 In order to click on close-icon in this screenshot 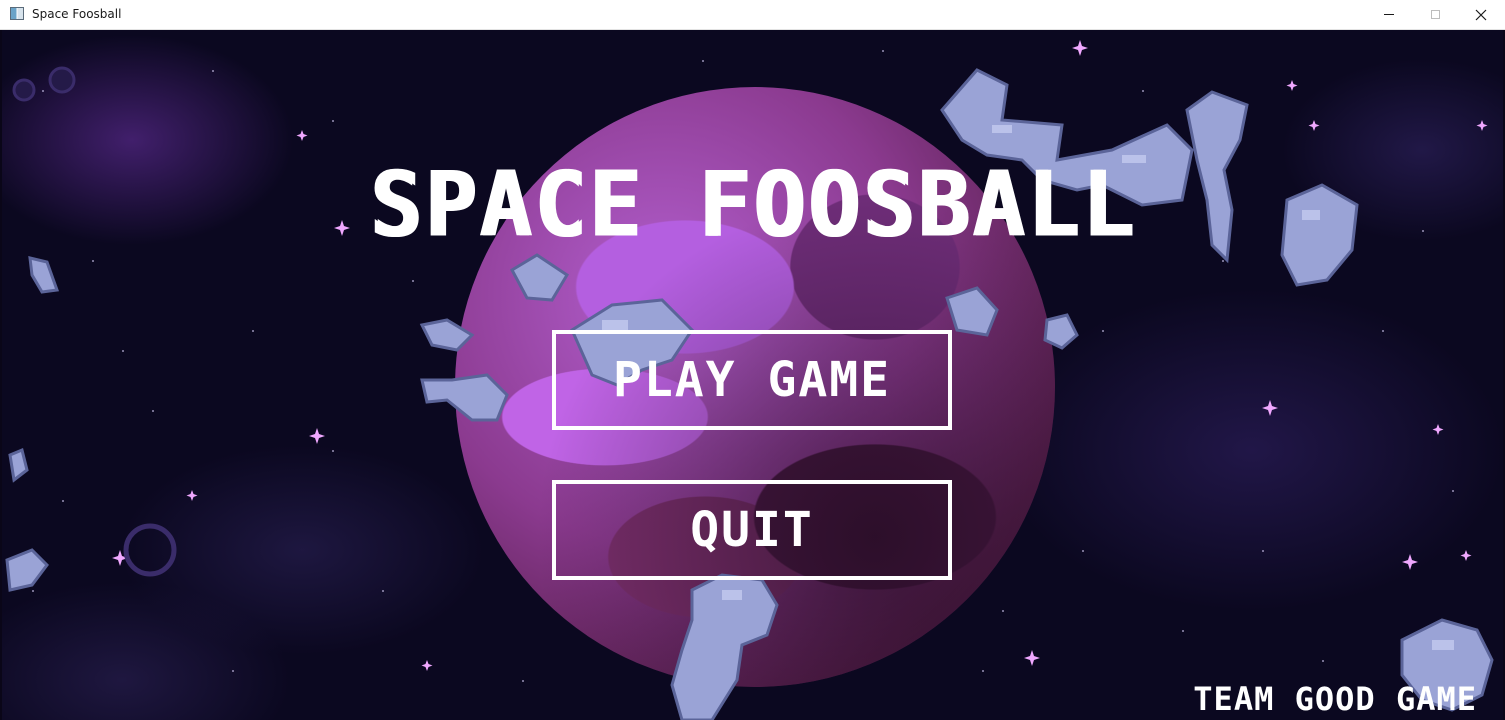, I will do `click(1481, 14)`.